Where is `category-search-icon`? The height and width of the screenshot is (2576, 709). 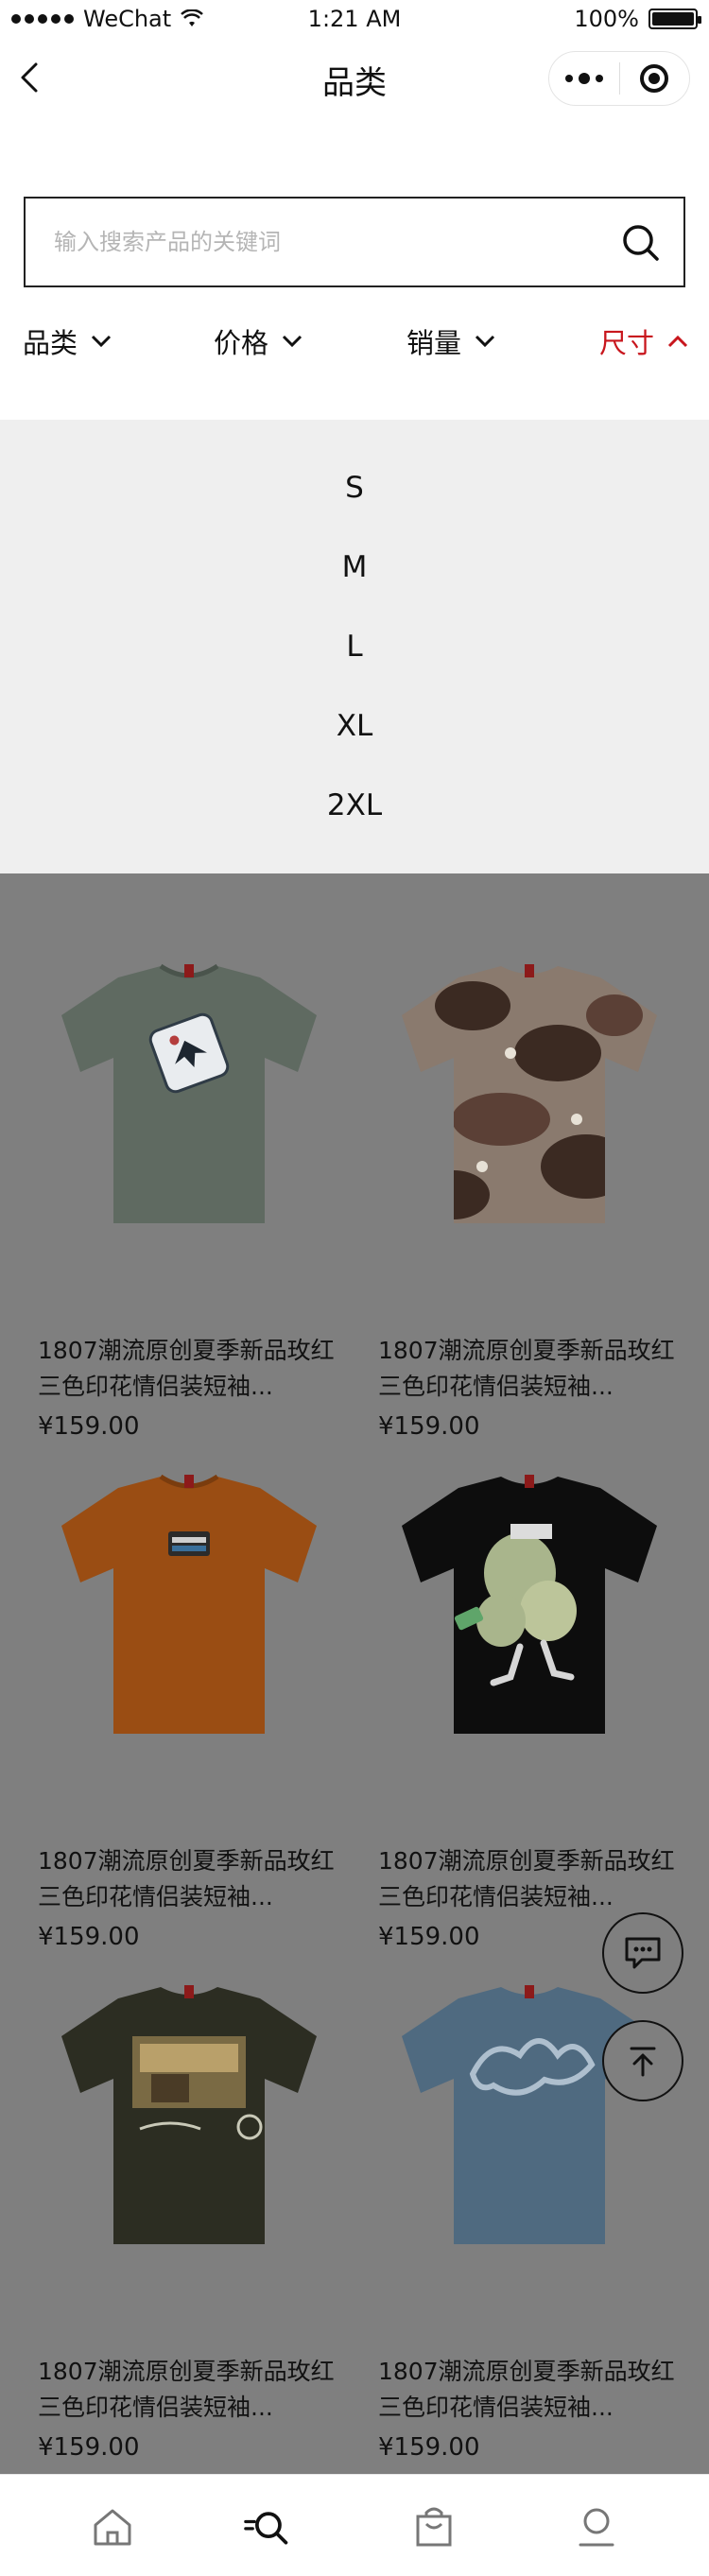
category-search-icon is located at coordinates (266, 2528).